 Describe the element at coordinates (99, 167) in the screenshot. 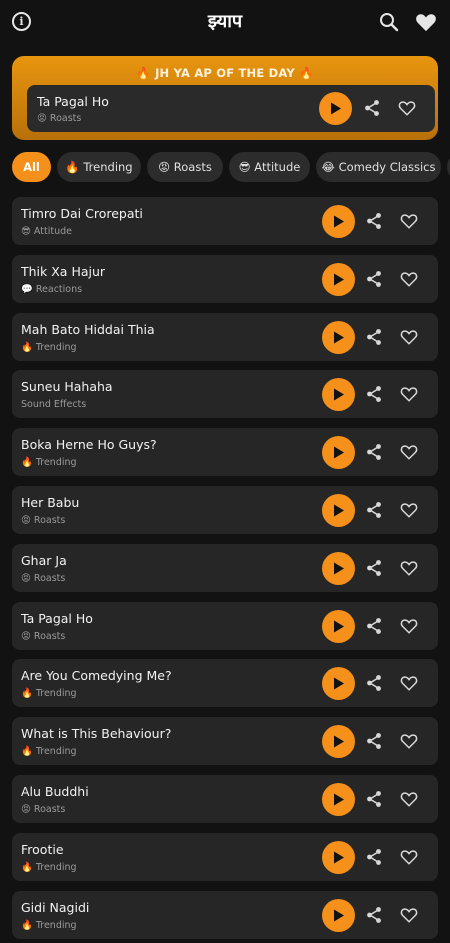

I see `chip-trending: 🔥 Trending` at that location.